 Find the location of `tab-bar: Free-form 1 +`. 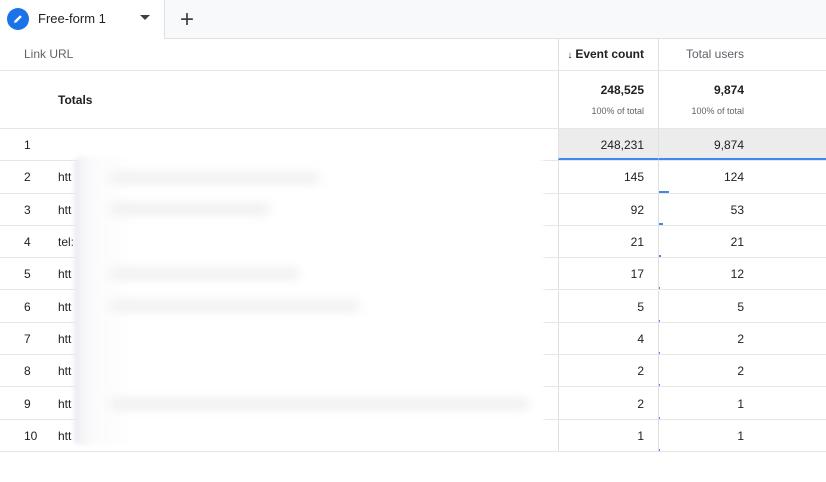

tab-bar: Free-form 1 + is located at coordinates (413, 19).